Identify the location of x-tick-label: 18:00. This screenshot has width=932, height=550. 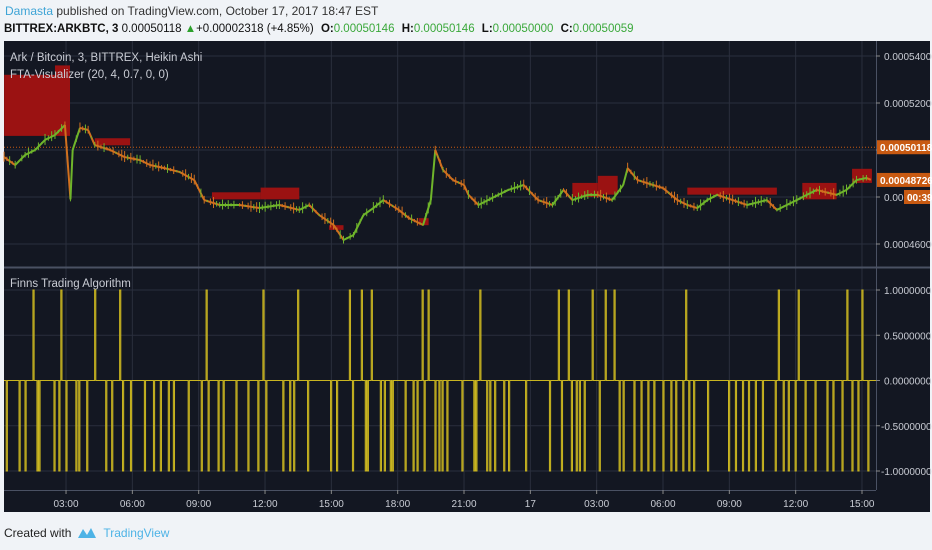
(397, 504).